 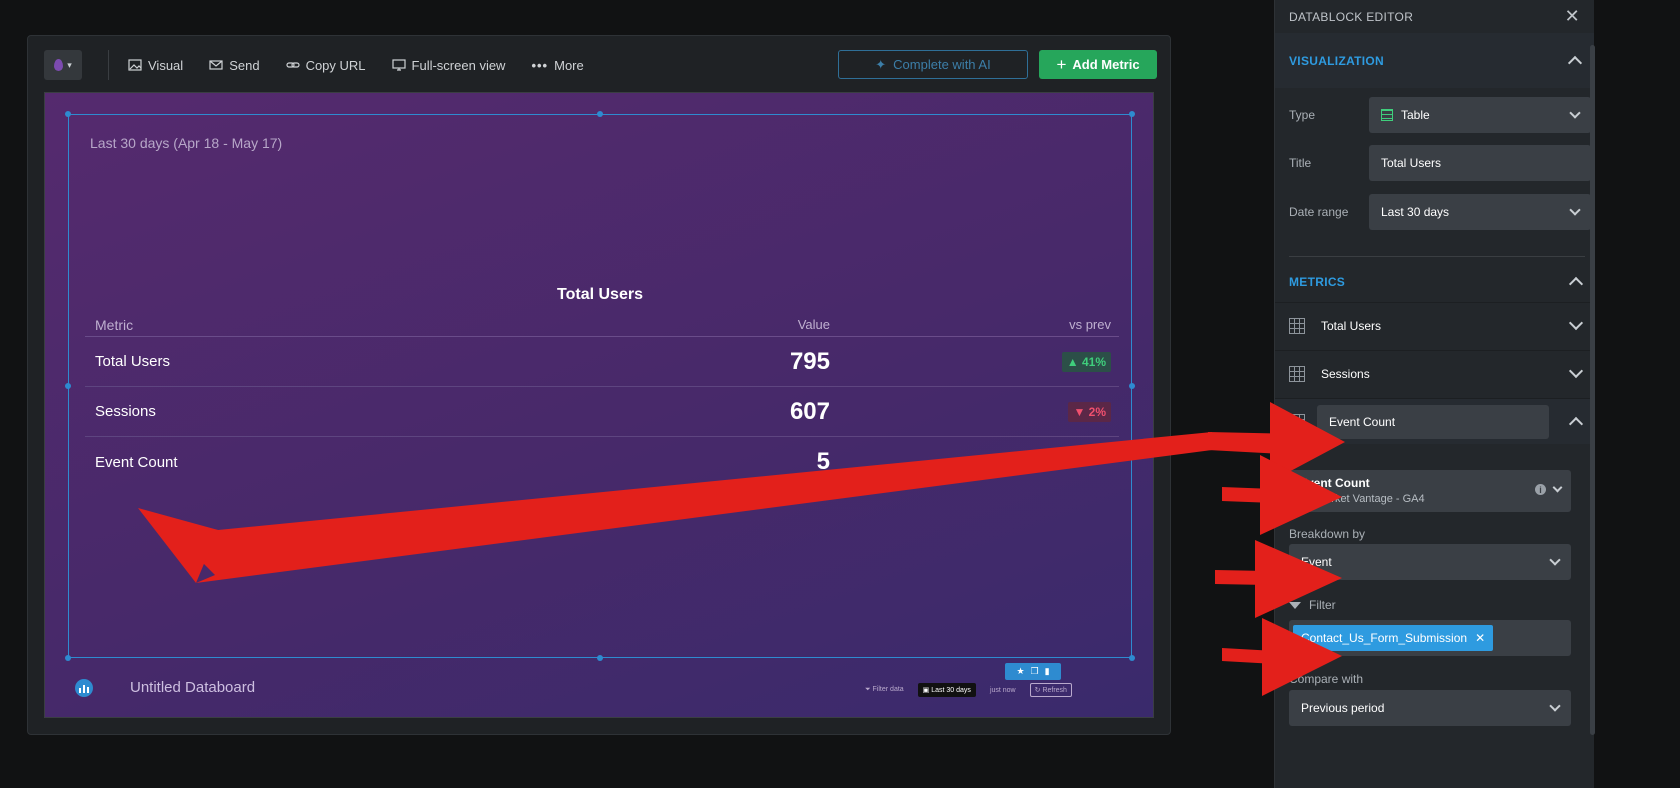 I want to click on row-metric: Total Users, so click(x=133, y=361).